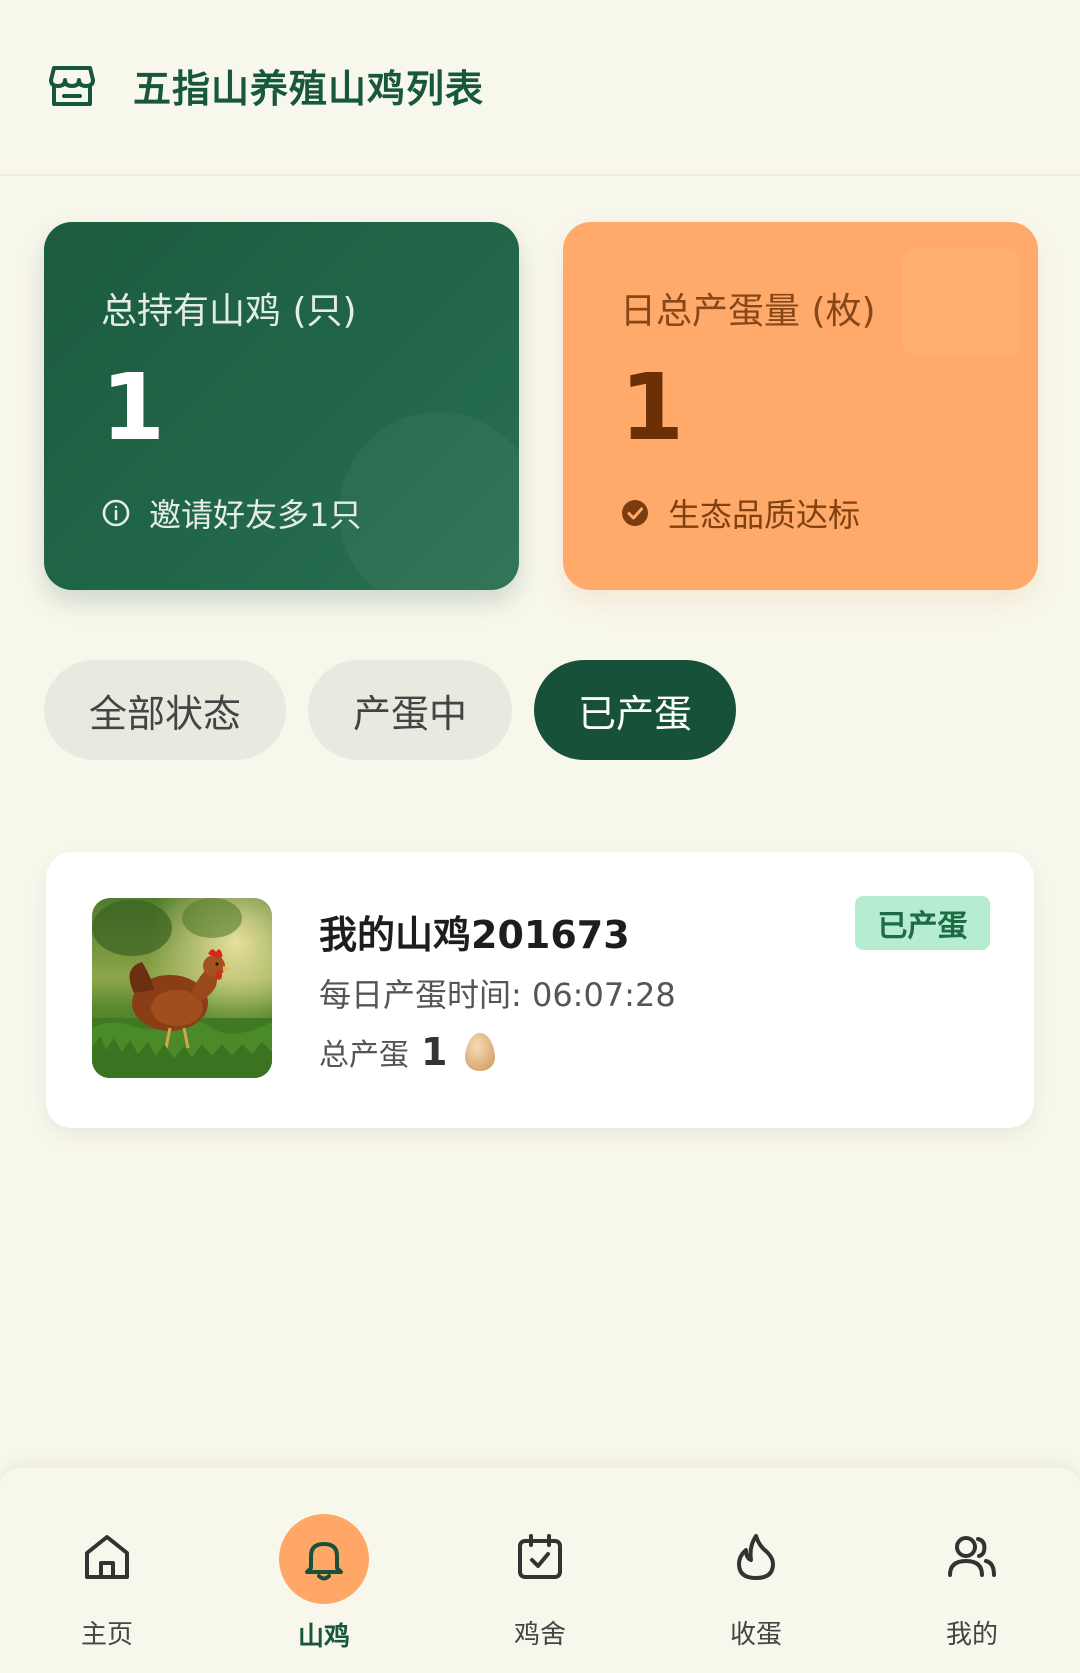 The width and height of the screenshot is (1080, 1673). I want to click on nav-home-label: 主页, so click(106, 1635).